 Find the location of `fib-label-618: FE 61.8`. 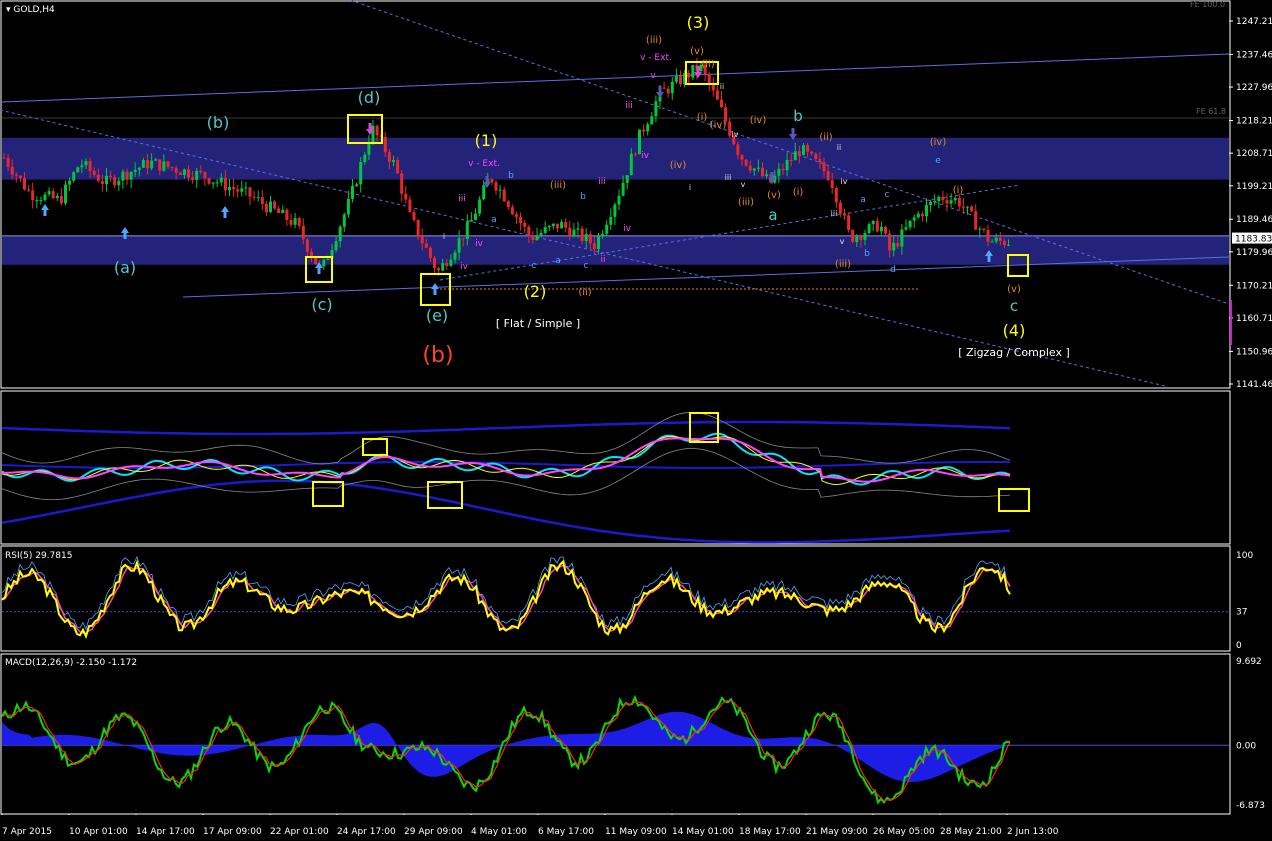

fib-label-618: FE 61.8 is located at coordinates (1211, 111).